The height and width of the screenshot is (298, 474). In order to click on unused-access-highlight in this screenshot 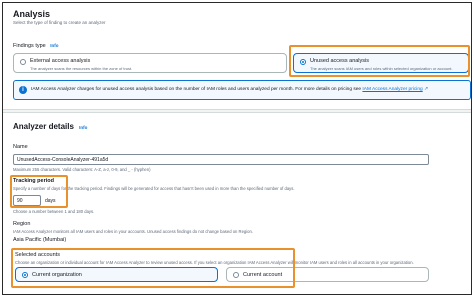, I will do `click(379, 61)`.